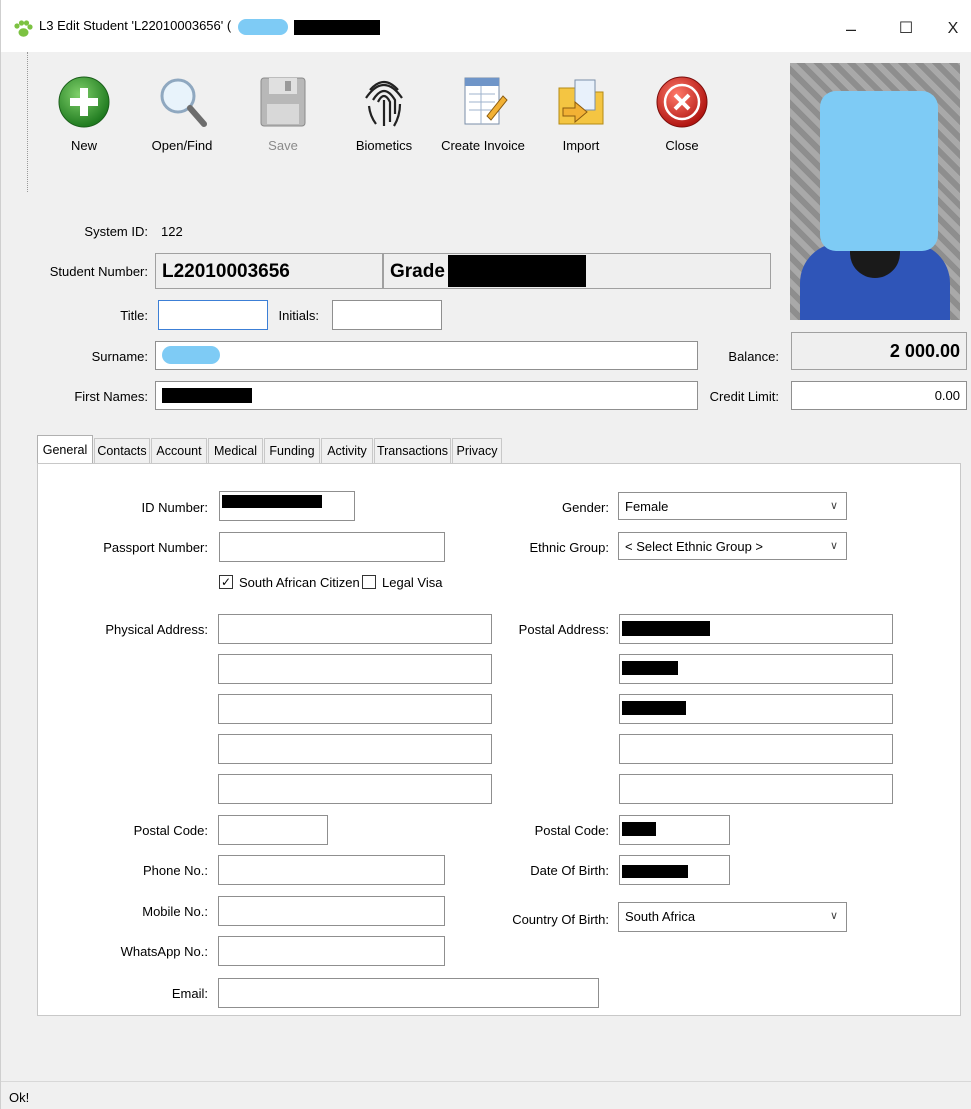  I want to click on new-button: New, so click(84, 124).